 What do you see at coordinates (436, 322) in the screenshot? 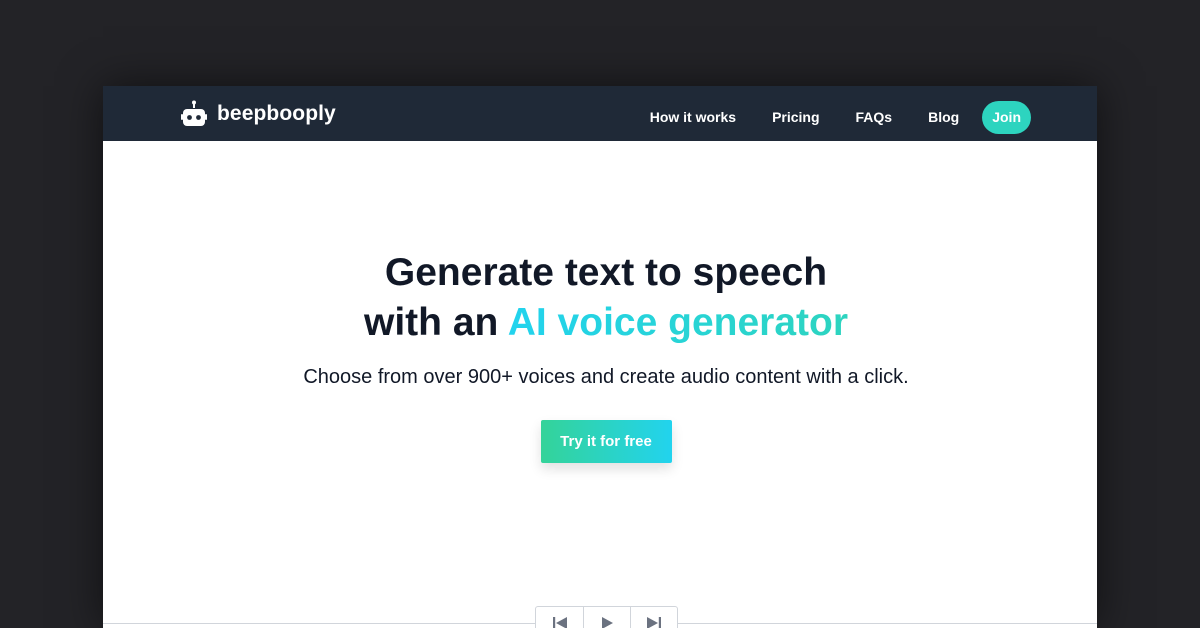
I see `headline-line-2-prefix: with an` at bounding box center [436, 322].